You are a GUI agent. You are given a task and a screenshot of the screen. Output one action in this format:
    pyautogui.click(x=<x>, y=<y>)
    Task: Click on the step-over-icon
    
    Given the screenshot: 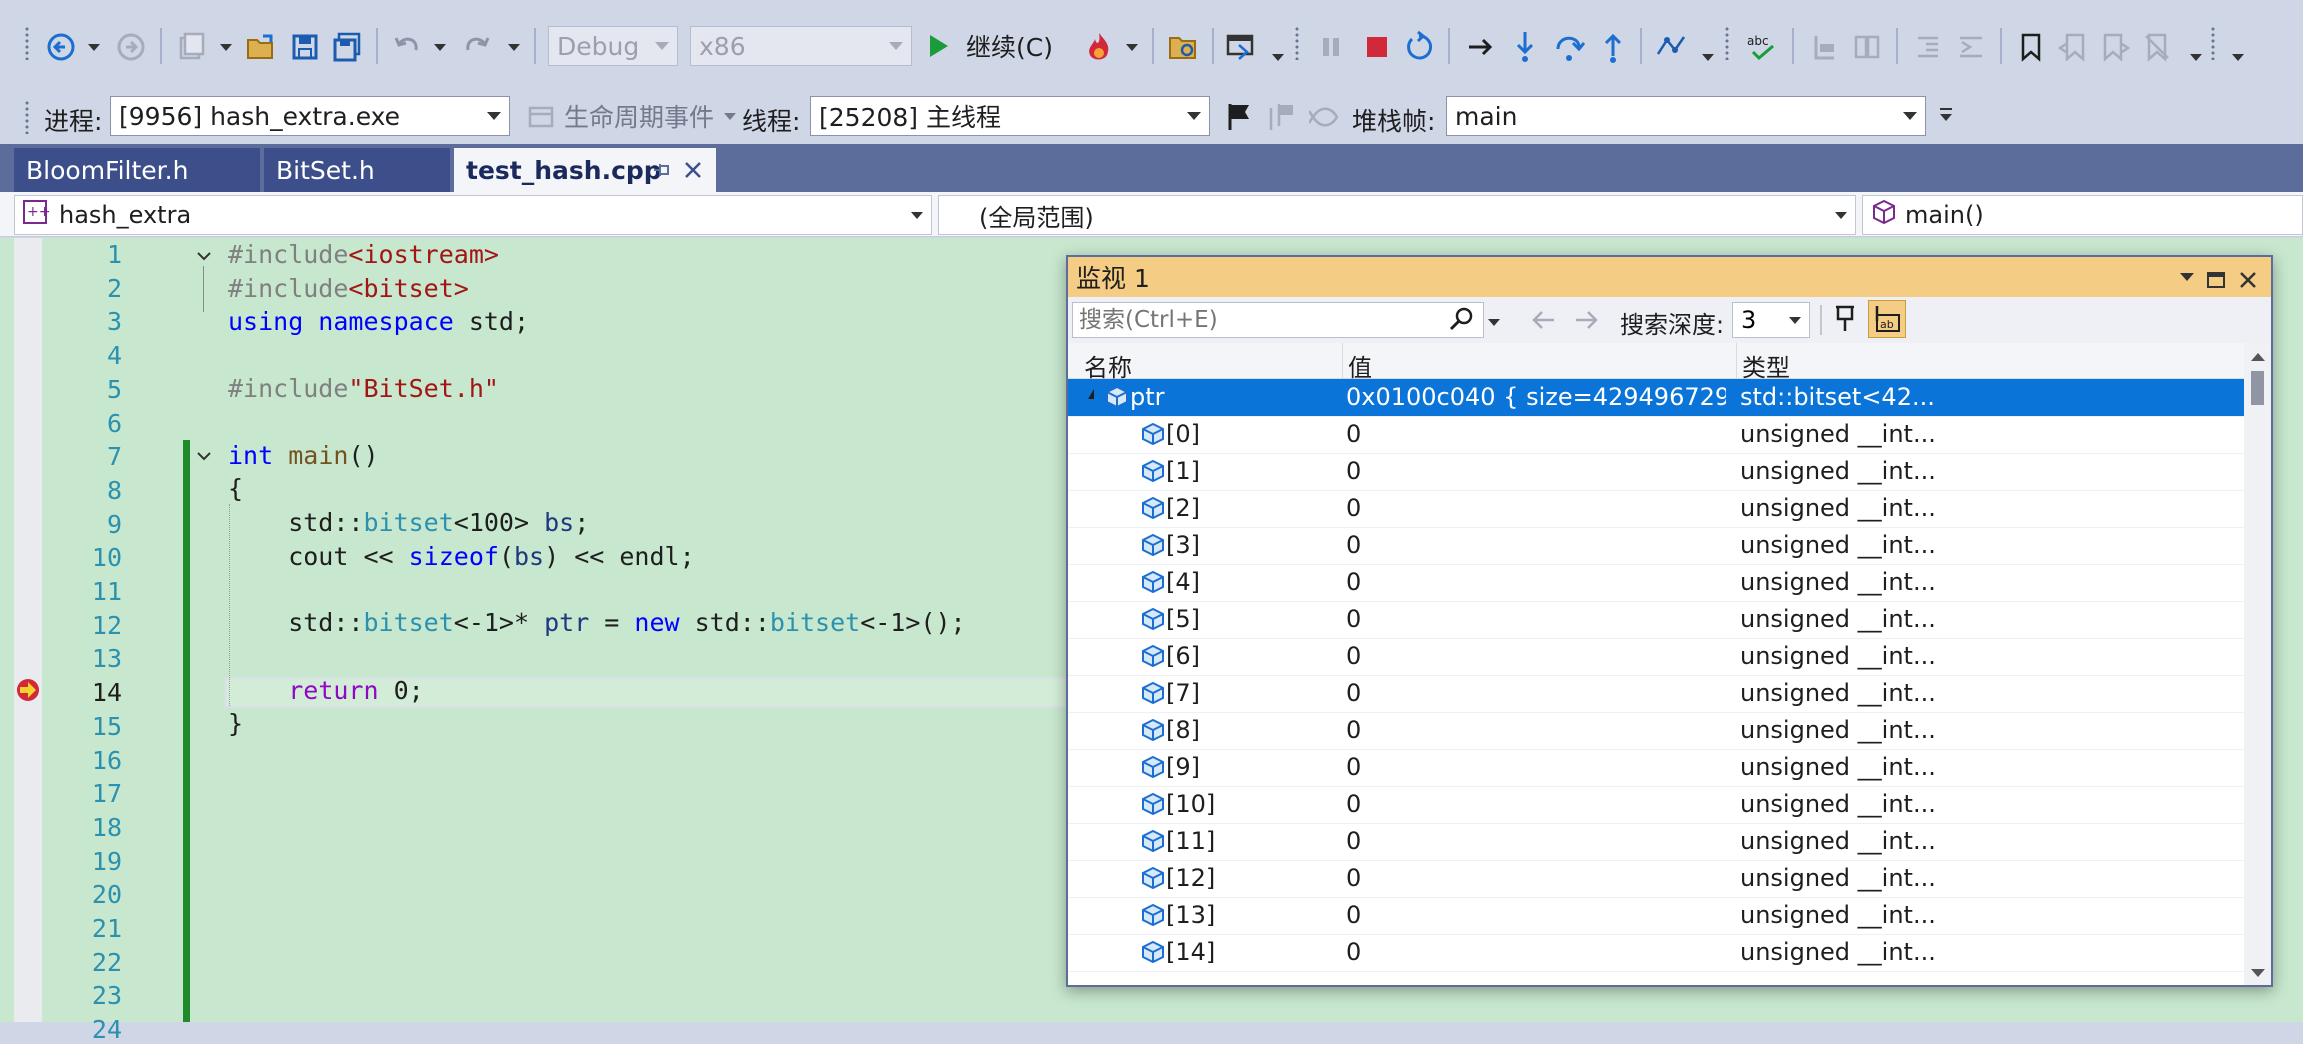 What is the action you would take?
    pyautogui.click(x=1569, y=47)
    